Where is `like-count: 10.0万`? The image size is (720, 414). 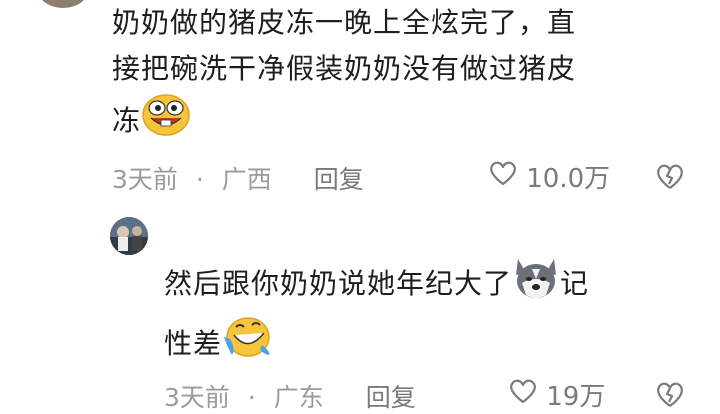 like-count: 10.0万 is located at coordinates (568, 179).